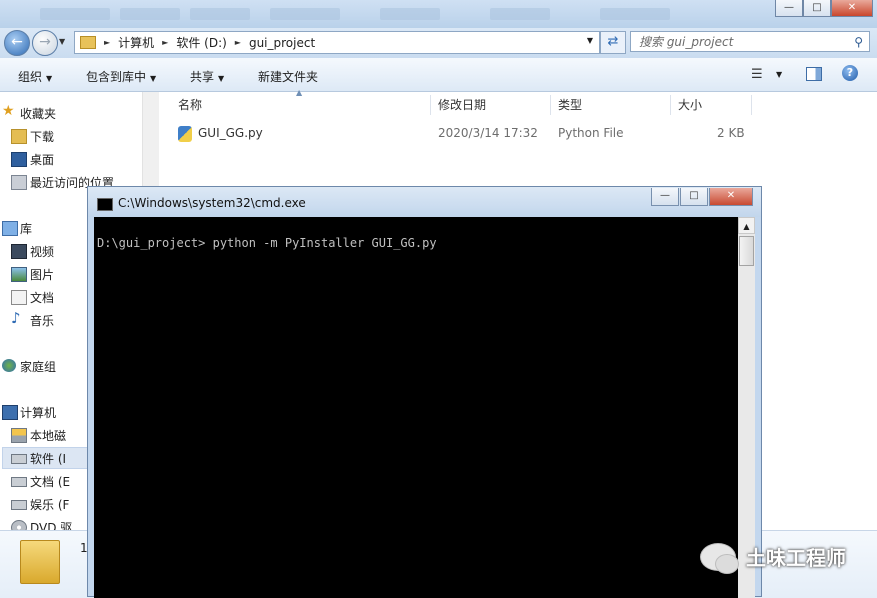 This screenshot has height=598, width=877. I want to click on nav-scrollbar, so click(150, 142).